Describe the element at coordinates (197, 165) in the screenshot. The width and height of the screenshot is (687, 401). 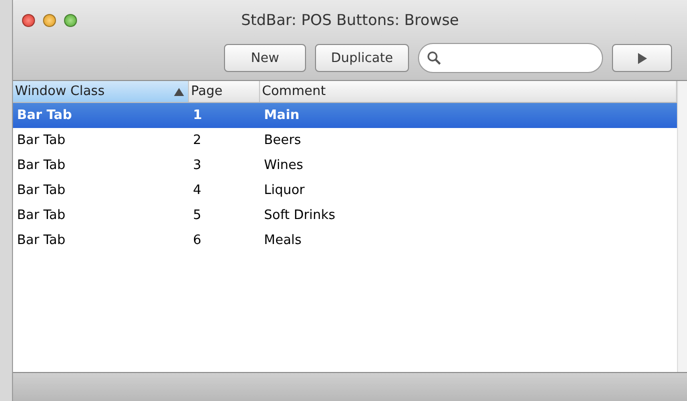
I see `table-cell-text: 3` at that location.